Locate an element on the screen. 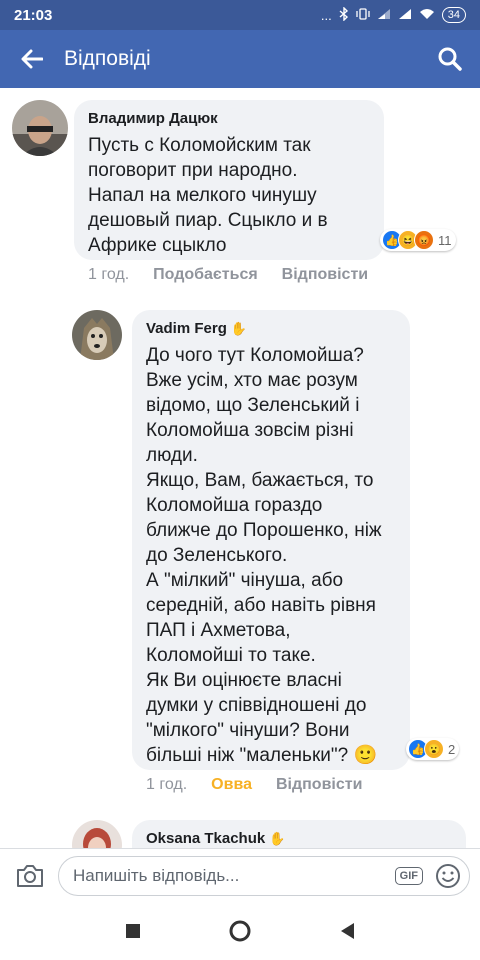 The height and width of the screenshot is (960, 480). square-icon is located at coordinates (133, 931).